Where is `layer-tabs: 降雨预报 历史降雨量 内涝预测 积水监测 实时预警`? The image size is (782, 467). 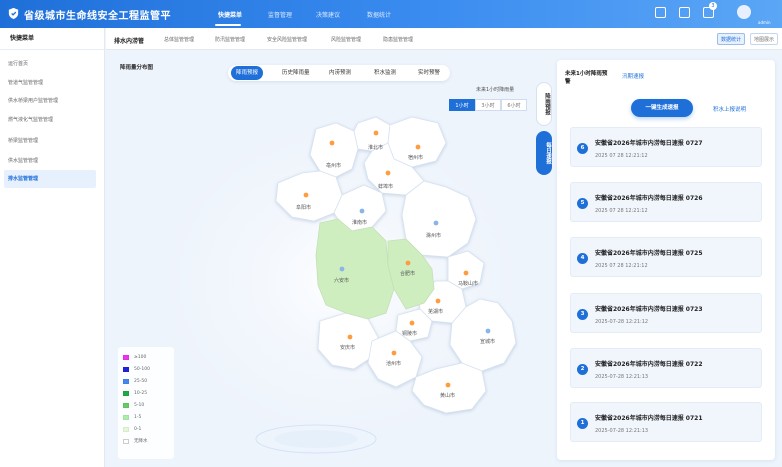
layer-tabs: 降雨预报 历史降雨量 内涝预测 积水监测 实时预警 is located at coordinates (339, 73).